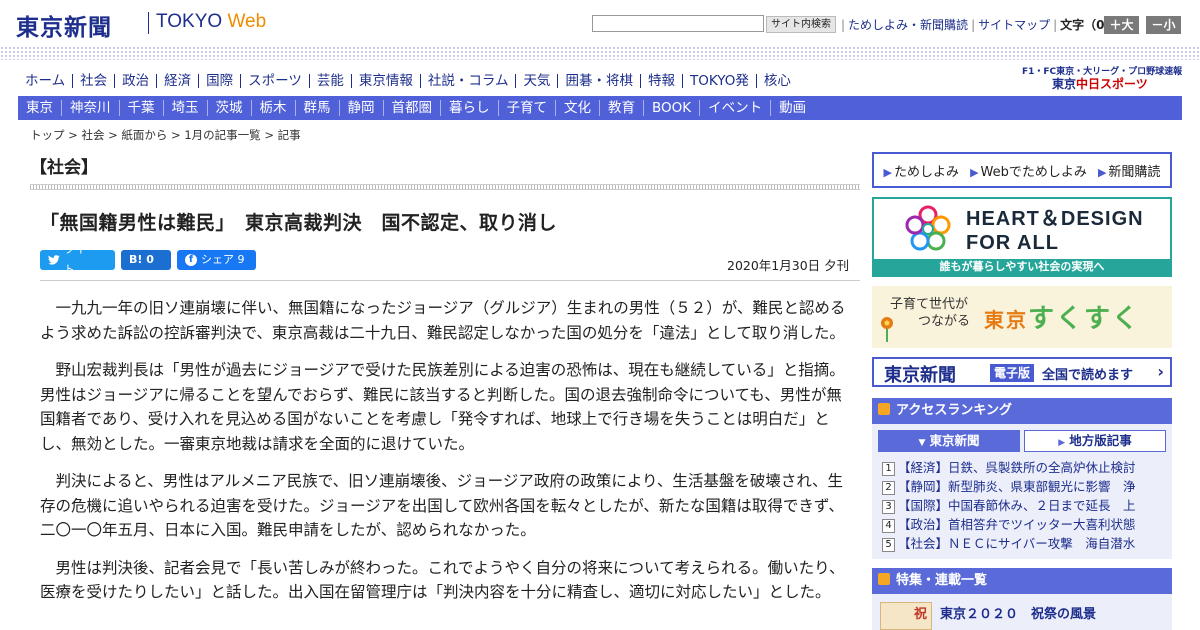 Image resolution: width=1200 pixels, height=630 pixels. Describe the element at coordinates (47, 135) in the screenshot. I see `breadcrumb-top: トップ` at that location.